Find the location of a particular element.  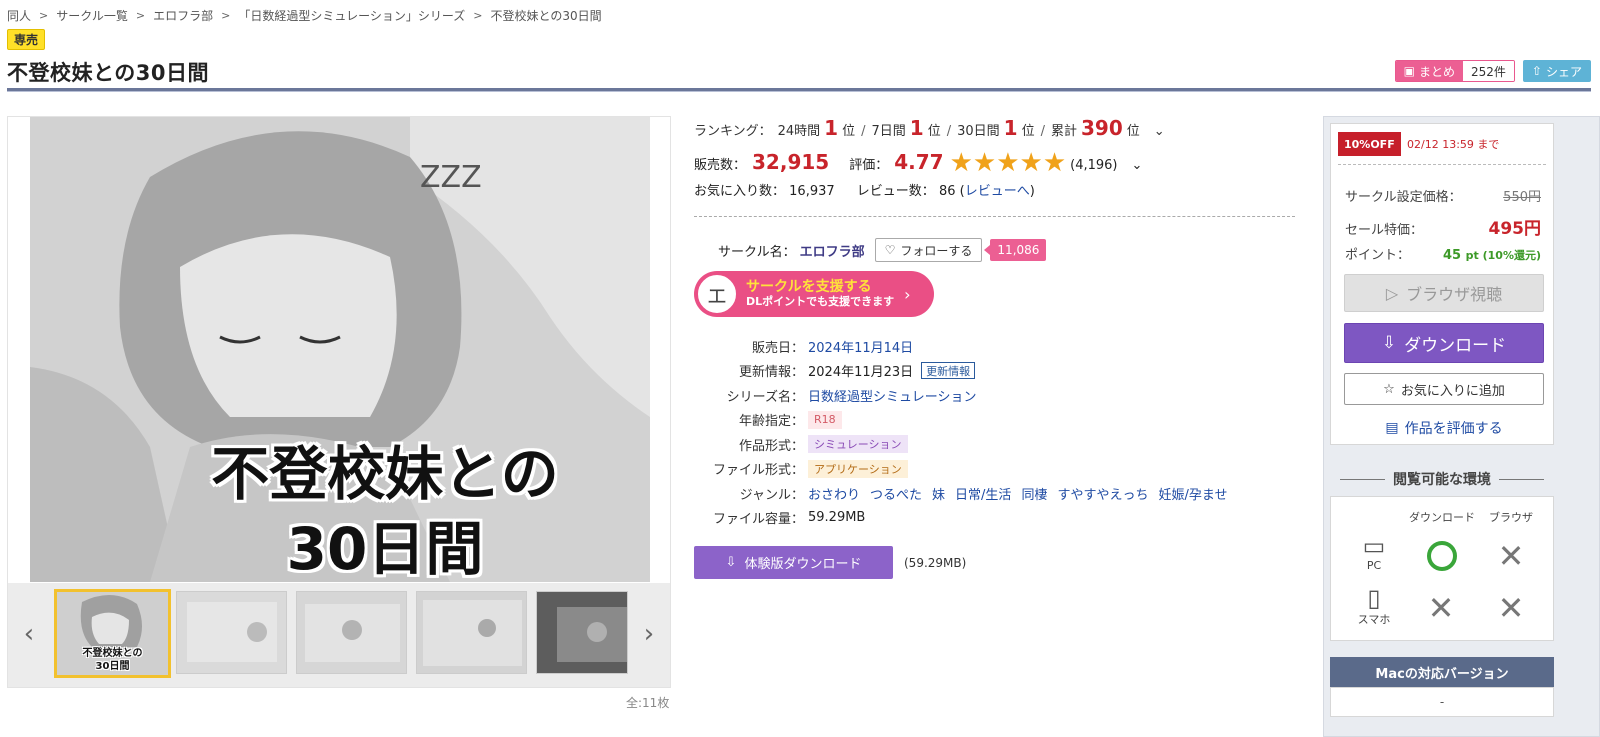

meta-file-format: ファイル形式： アプリケーション is located at coordinates (965, 469).